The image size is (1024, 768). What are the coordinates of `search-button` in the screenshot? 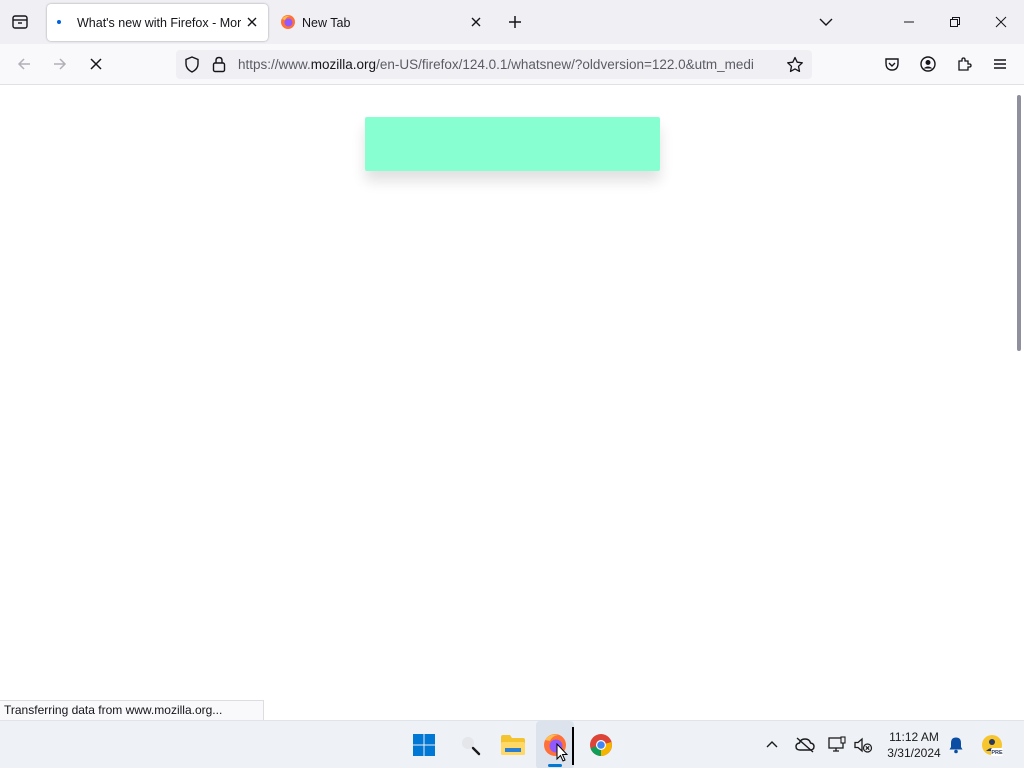 It's located at (470, 744).